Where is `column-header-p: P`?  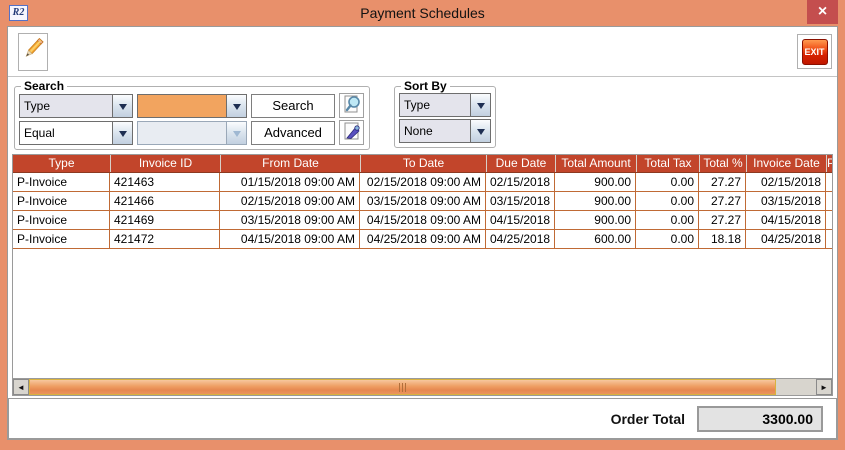 column-header-p: P is located at coordinates (829, 163).